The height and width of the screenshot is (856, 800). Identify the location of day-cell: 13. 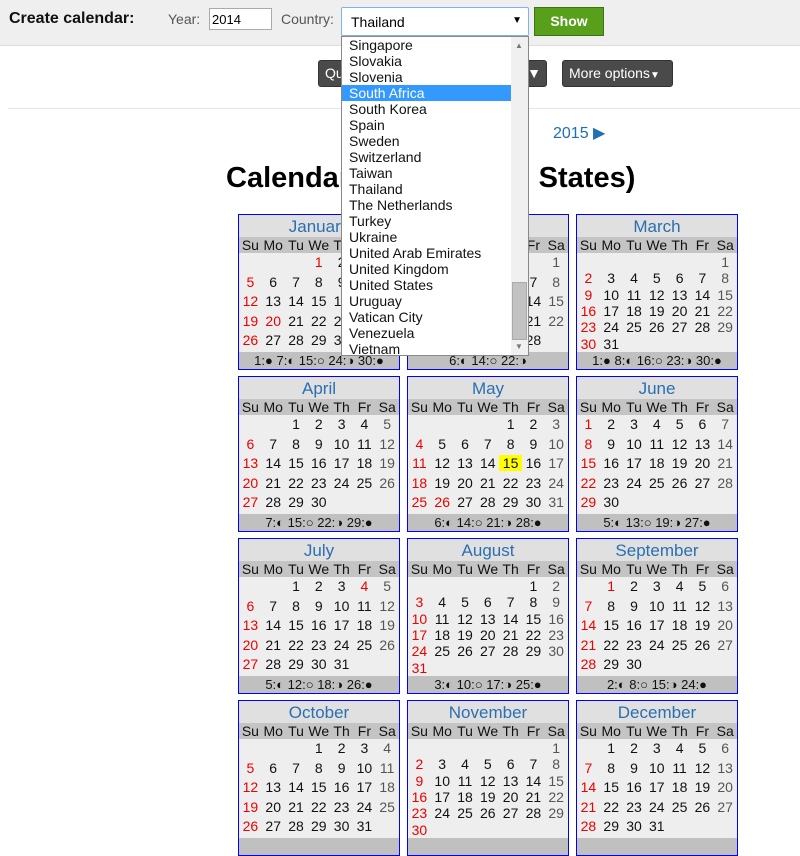
(250, 625).